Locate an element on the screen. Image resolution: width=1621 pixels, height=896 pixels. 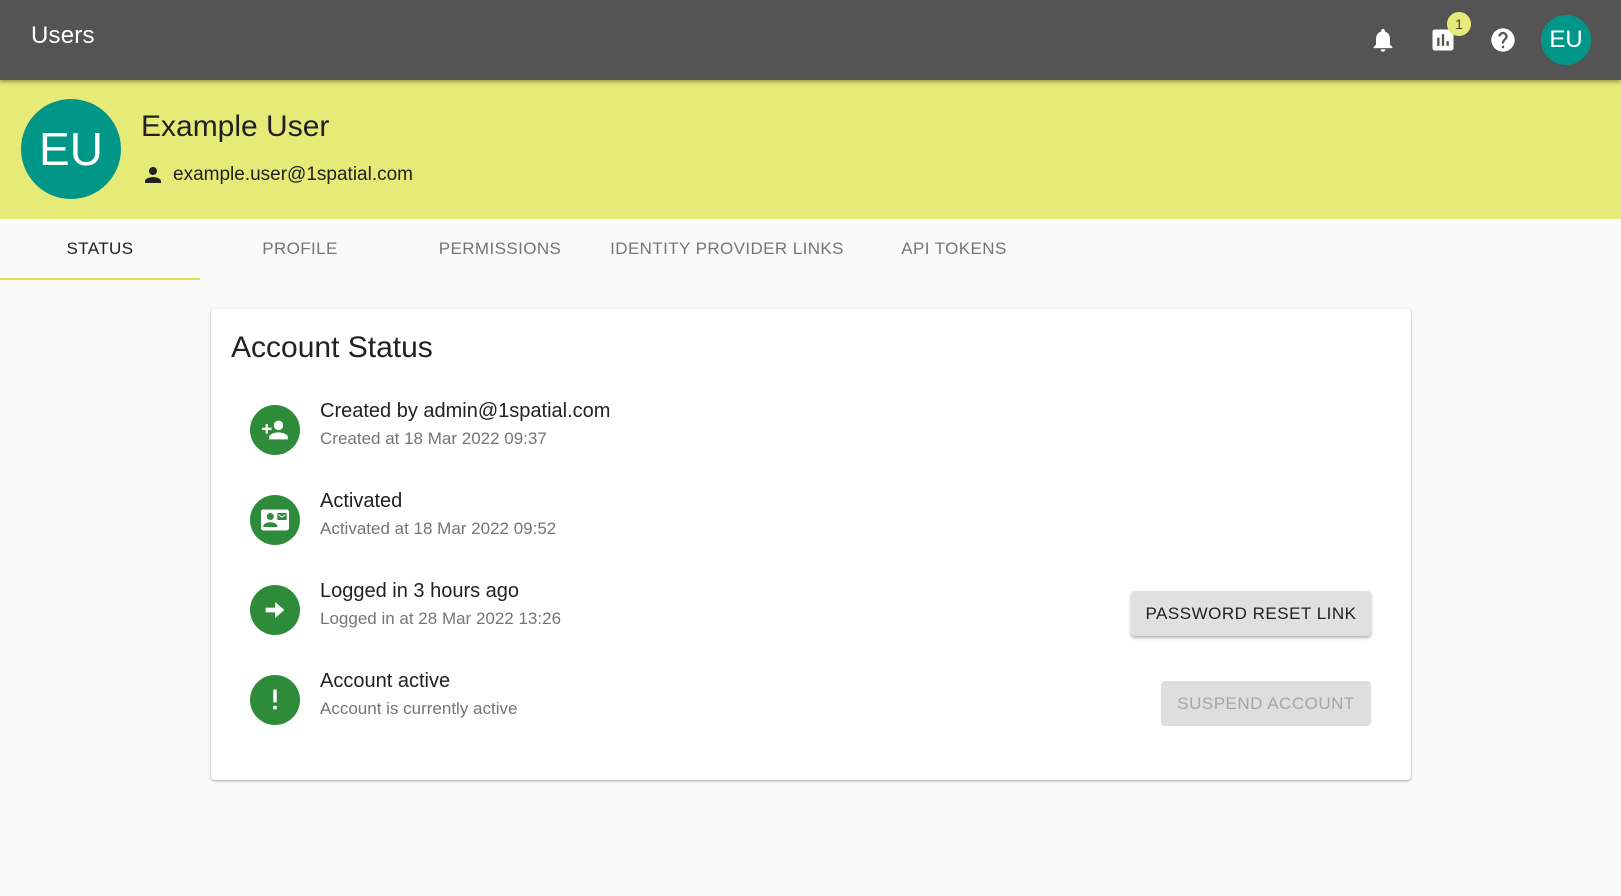
help-icon is located at coordinates (1503, 40).